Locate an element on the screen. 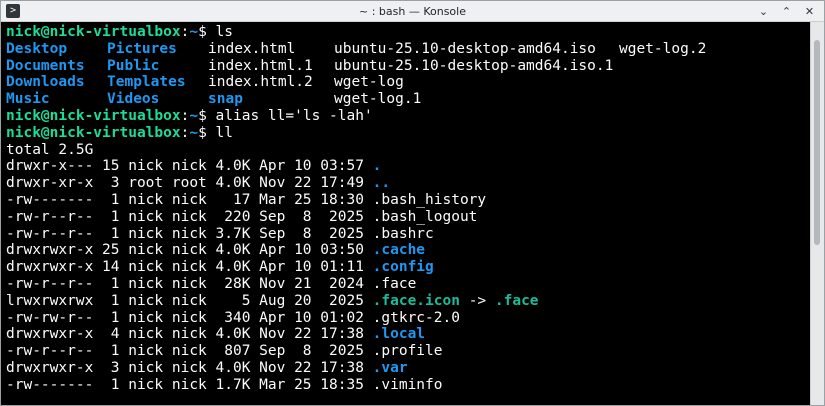 The height and width of the screenshot is (406, 825). directory-entry: snap is located at coordinates (225, 99).